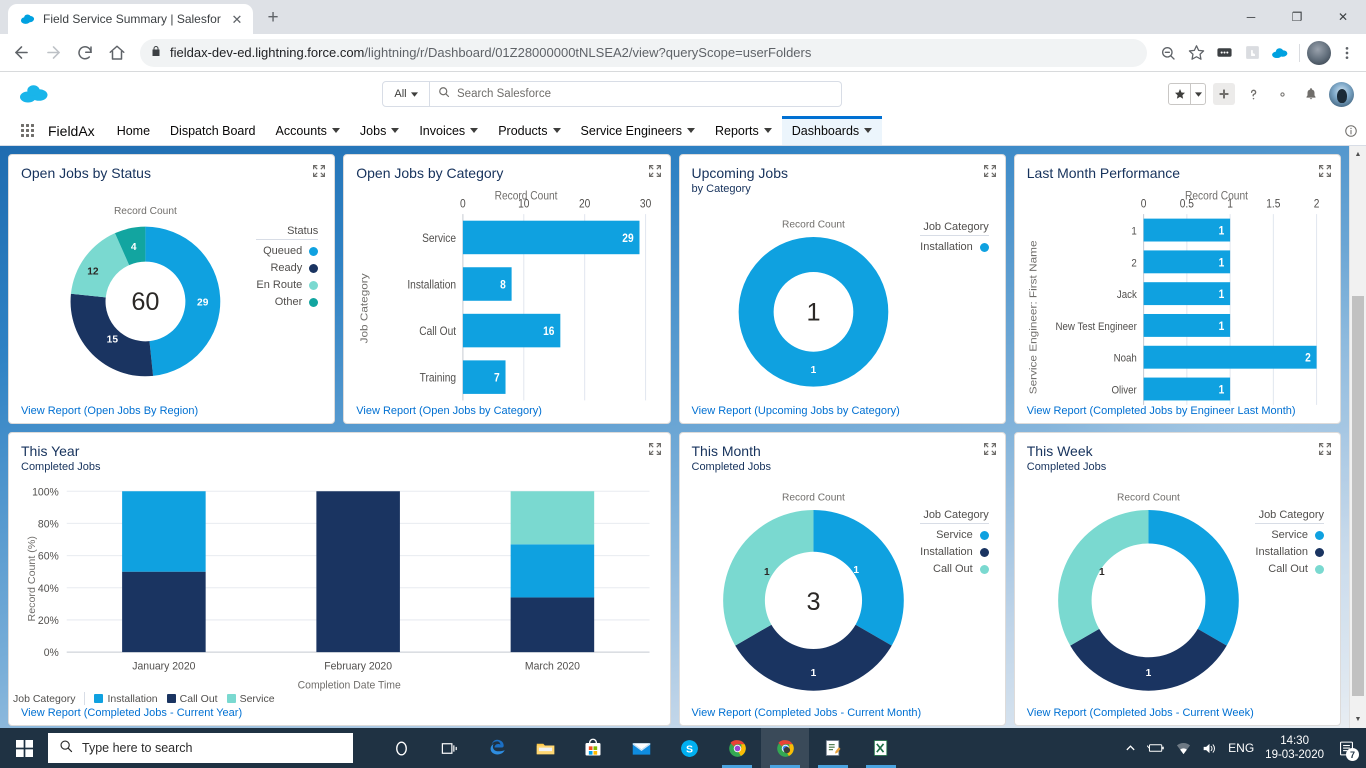 This screenshot has width=1366, height=768. I want to click on global-search: All Search Salesforce, so click(612, 94).